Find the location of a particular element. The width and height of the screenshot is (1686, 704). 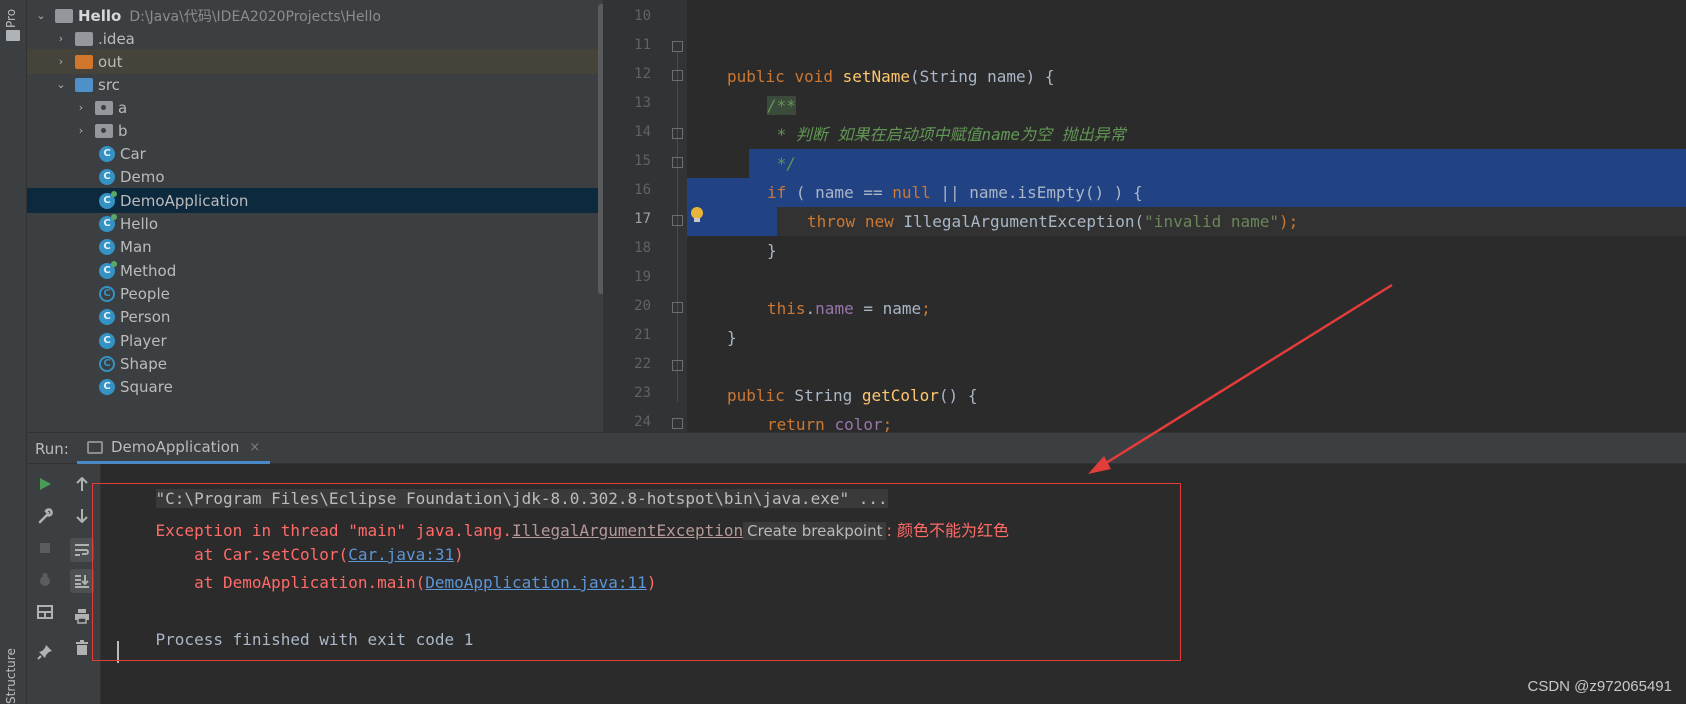

run-tab-demoapplication: DemoApplication × is located at coordinates (174, 448).